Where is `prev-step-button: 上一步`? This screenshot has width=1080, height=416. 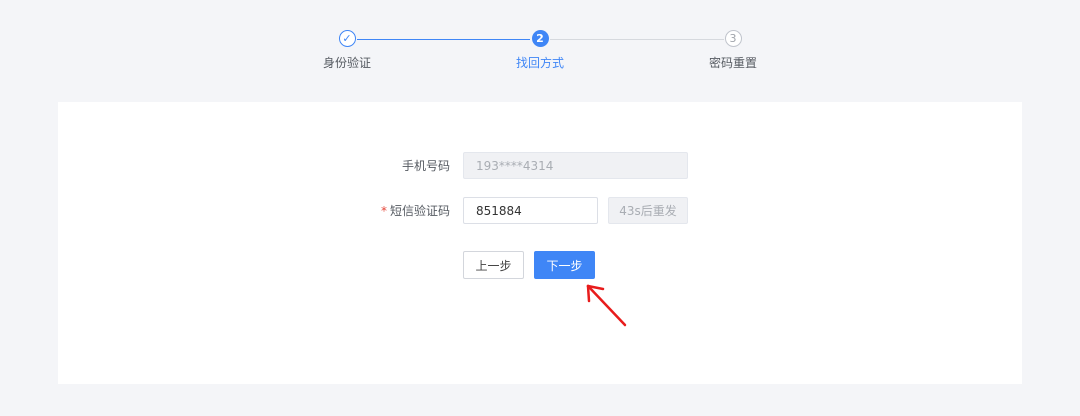
prev-step-button: 上一步 is located at coordinates (493, 265).